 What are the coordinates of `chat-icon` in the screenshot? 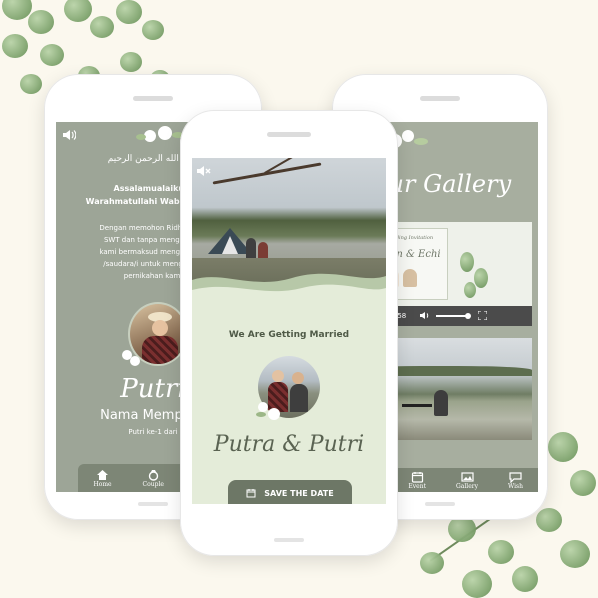 It's located at (515, 477).